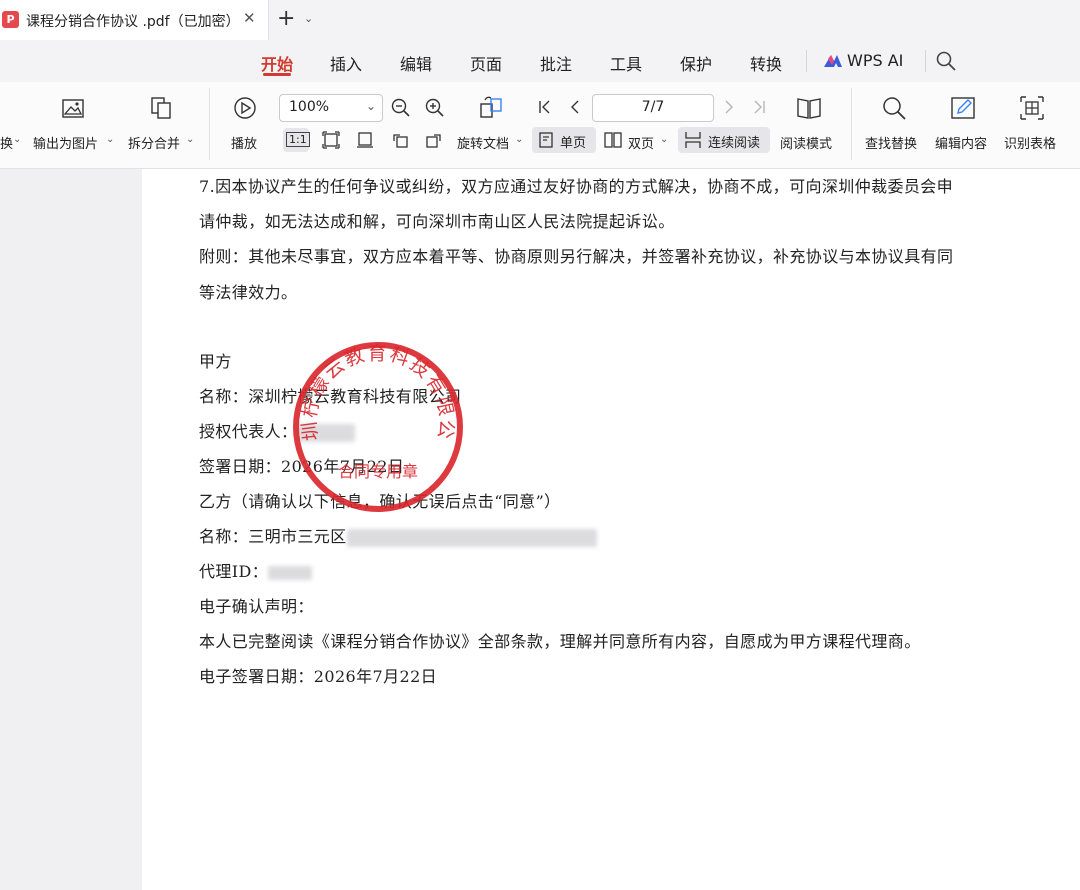 This screenshot has height=890, width=1080. Describe the element at coordinates (71, 529) in the screenshot. I see `viewer-left-margin` at that location.